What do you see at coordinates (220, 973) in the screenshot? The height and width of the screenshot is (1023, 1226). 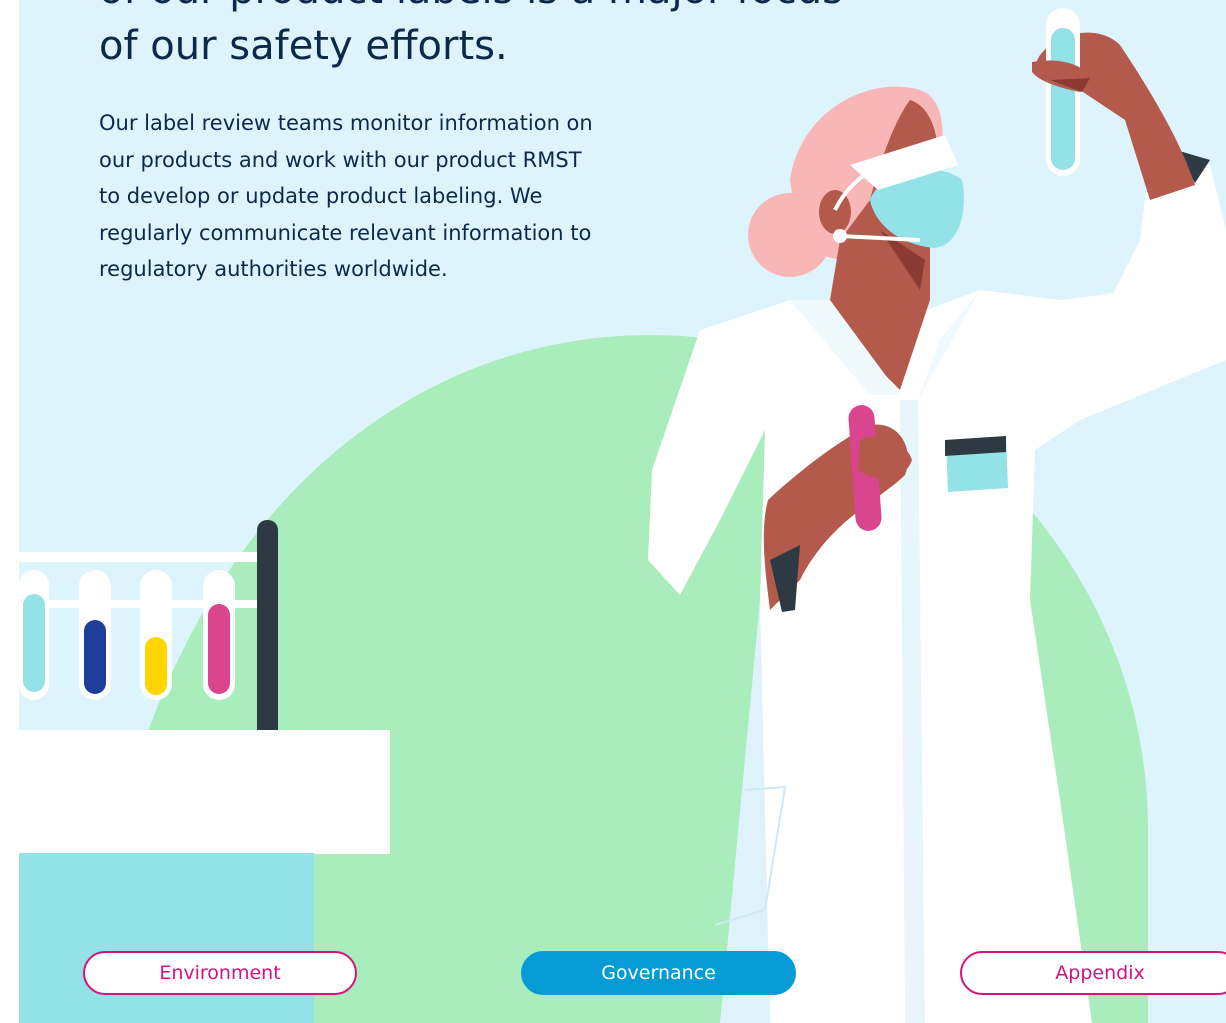 I see `environment-button: Environment` at bounding box center [220, 973].